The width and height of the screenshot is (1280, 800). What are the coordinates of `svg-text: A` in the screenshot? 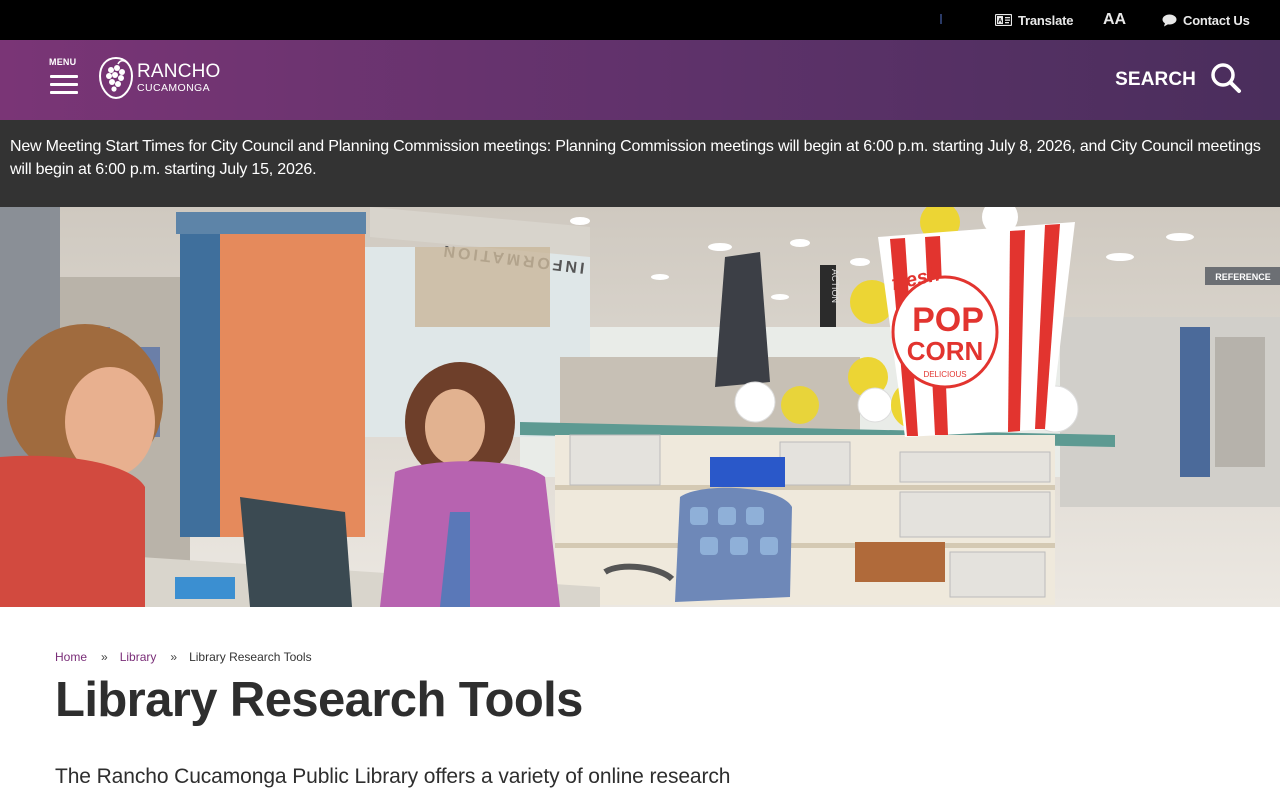 It's located at (1000, 21).